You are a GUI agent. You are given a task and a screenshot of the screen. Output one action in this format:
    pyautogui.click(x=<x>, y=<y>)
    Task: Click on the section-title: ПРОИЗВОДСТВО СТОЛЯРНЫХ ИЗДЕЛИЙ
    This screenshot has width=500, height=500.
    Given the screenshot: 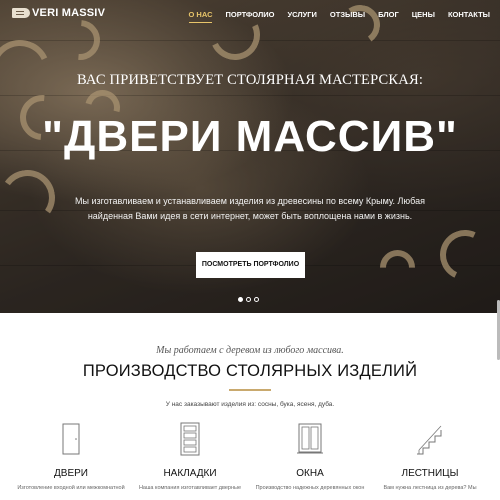 What is the action you would take?
    pyautogui.click(x=250, y=371)
    